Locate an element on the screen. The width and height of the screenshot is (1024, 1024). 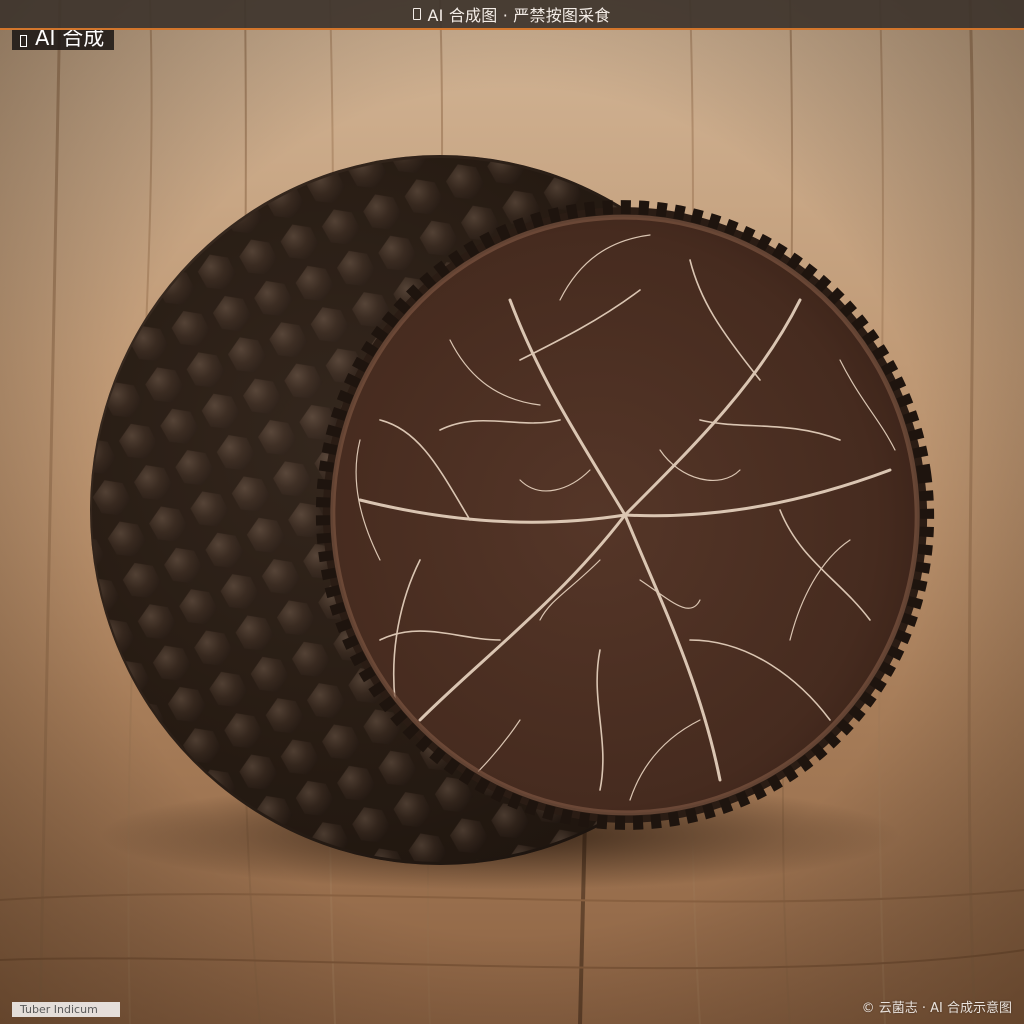
credit-watermark: © 云菌志 · AI 合成示意图 is located at coordinates (936, 1008).